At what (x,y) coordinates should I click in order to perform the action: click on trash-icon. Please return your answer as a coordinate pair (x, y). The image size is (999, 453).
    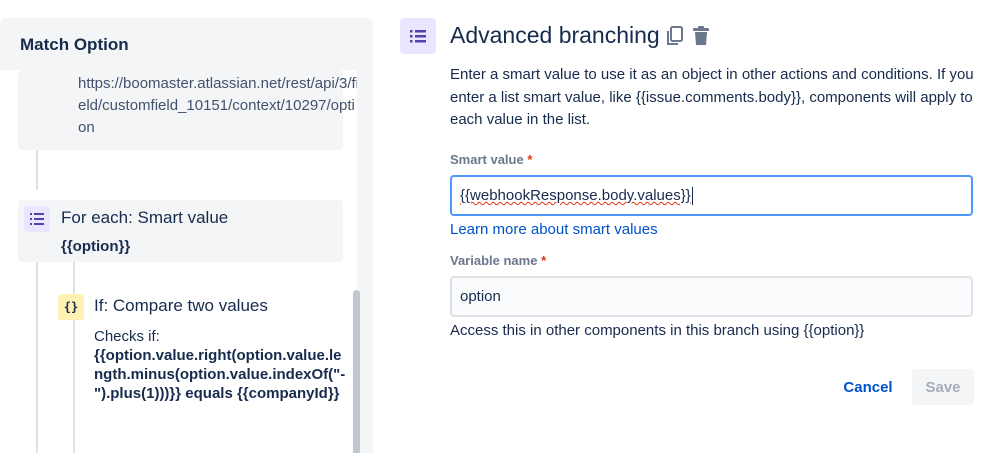
    Looking at the image, I should click on (701, 38).